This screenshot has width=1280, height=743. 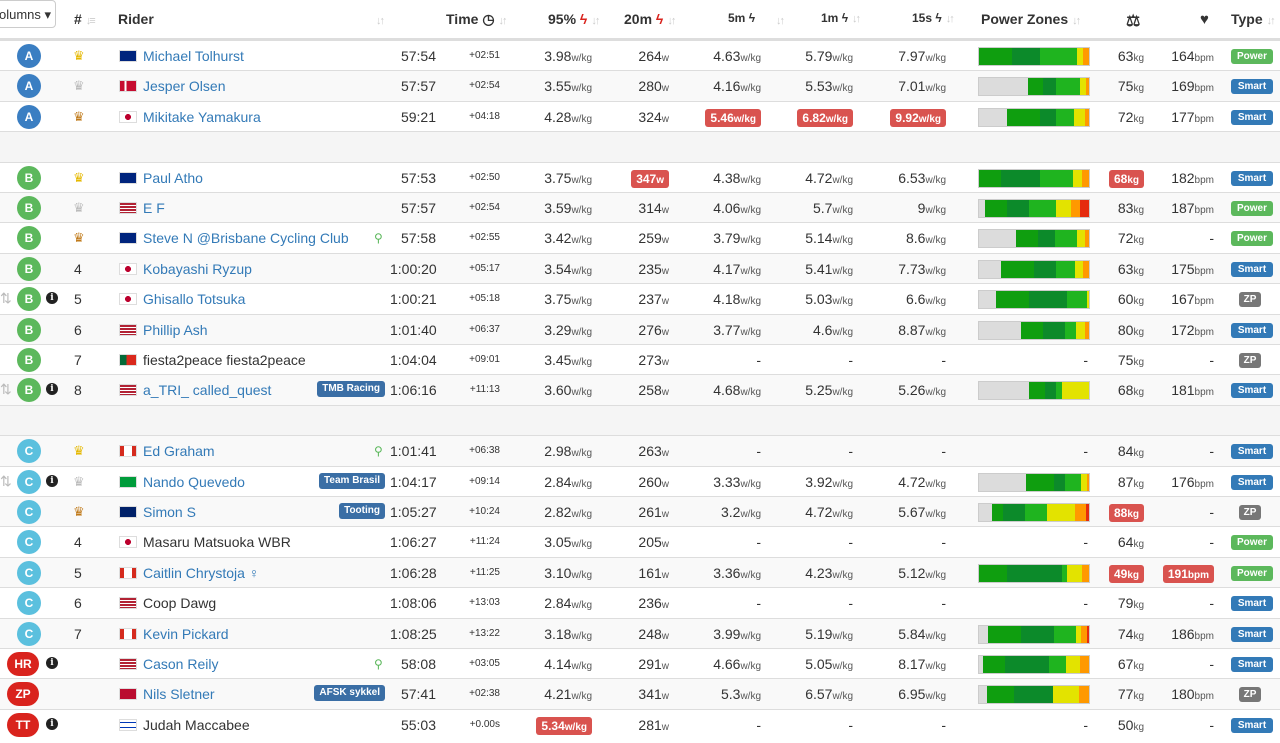 What do you see at coordinates (1133, 21) in the screenshot?
I see `weight-scale-icon: ⚖` at bounding box center [1133, 21].